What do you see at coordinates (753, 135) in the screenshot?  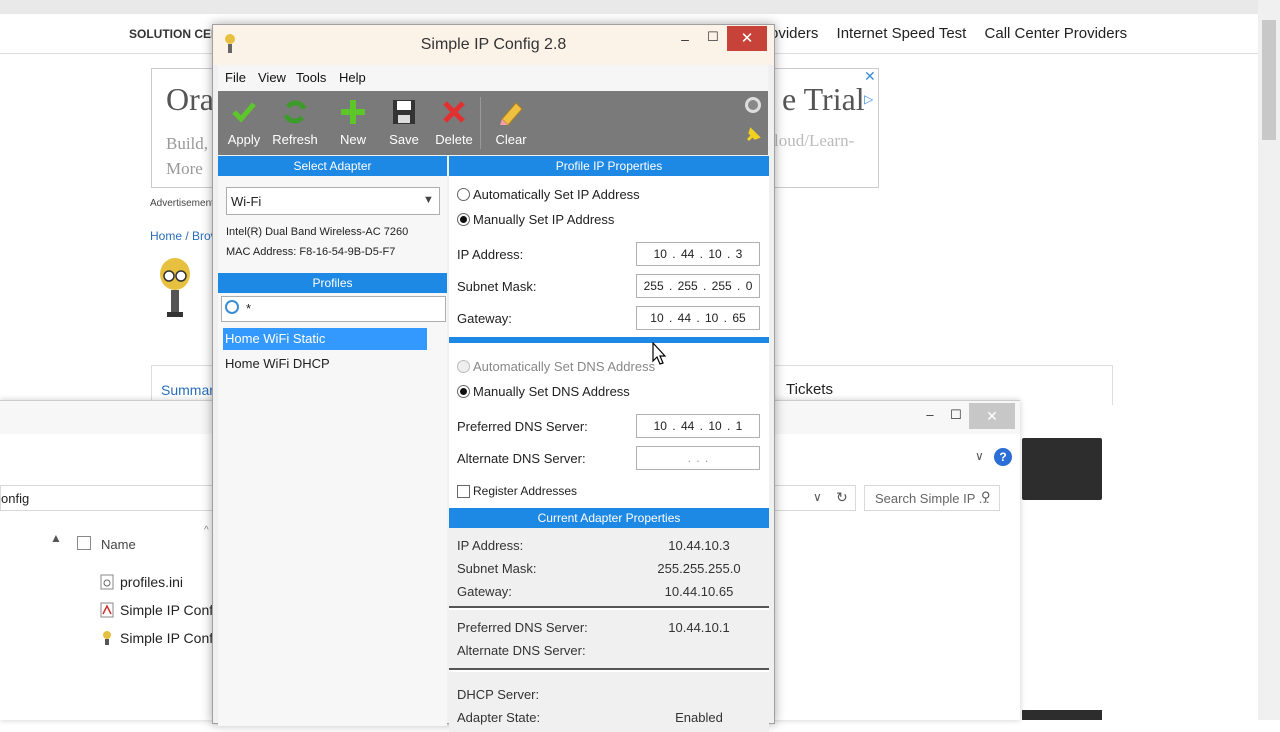 I see `pin-icon` at bounding box center [753, 135].